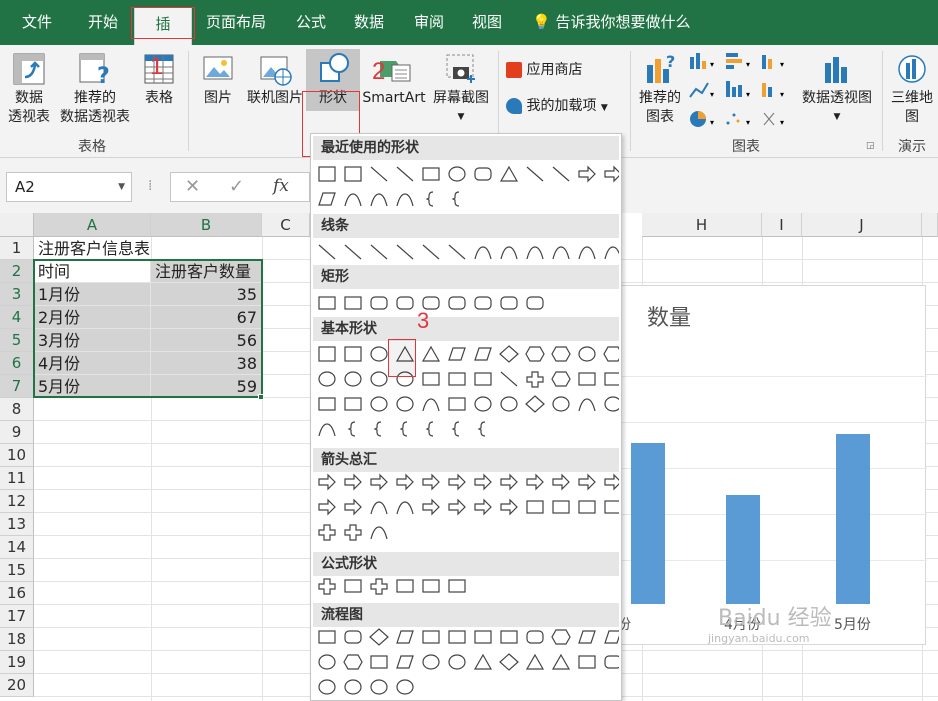  What do you see at coordinates (17, 616) in the screenshot?
I see `row-header-17: 17` at bounding box center [17, 616].